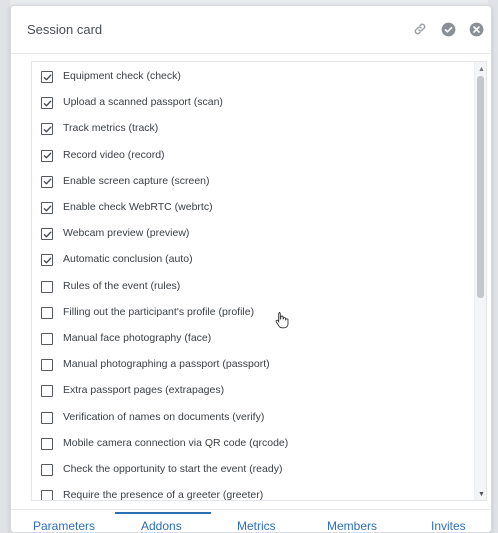 Image resolution: width=498 pixels, height=533 pixels. I want to click on addon-item: Enable check WebRTC (webrtc), so click(252, 209).